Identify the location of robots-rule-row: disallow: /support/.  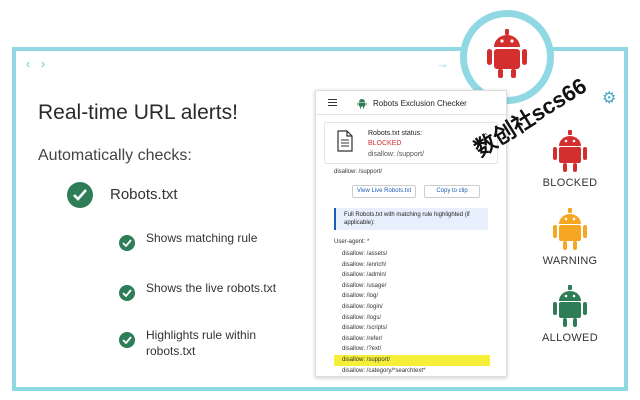
(412, 360).